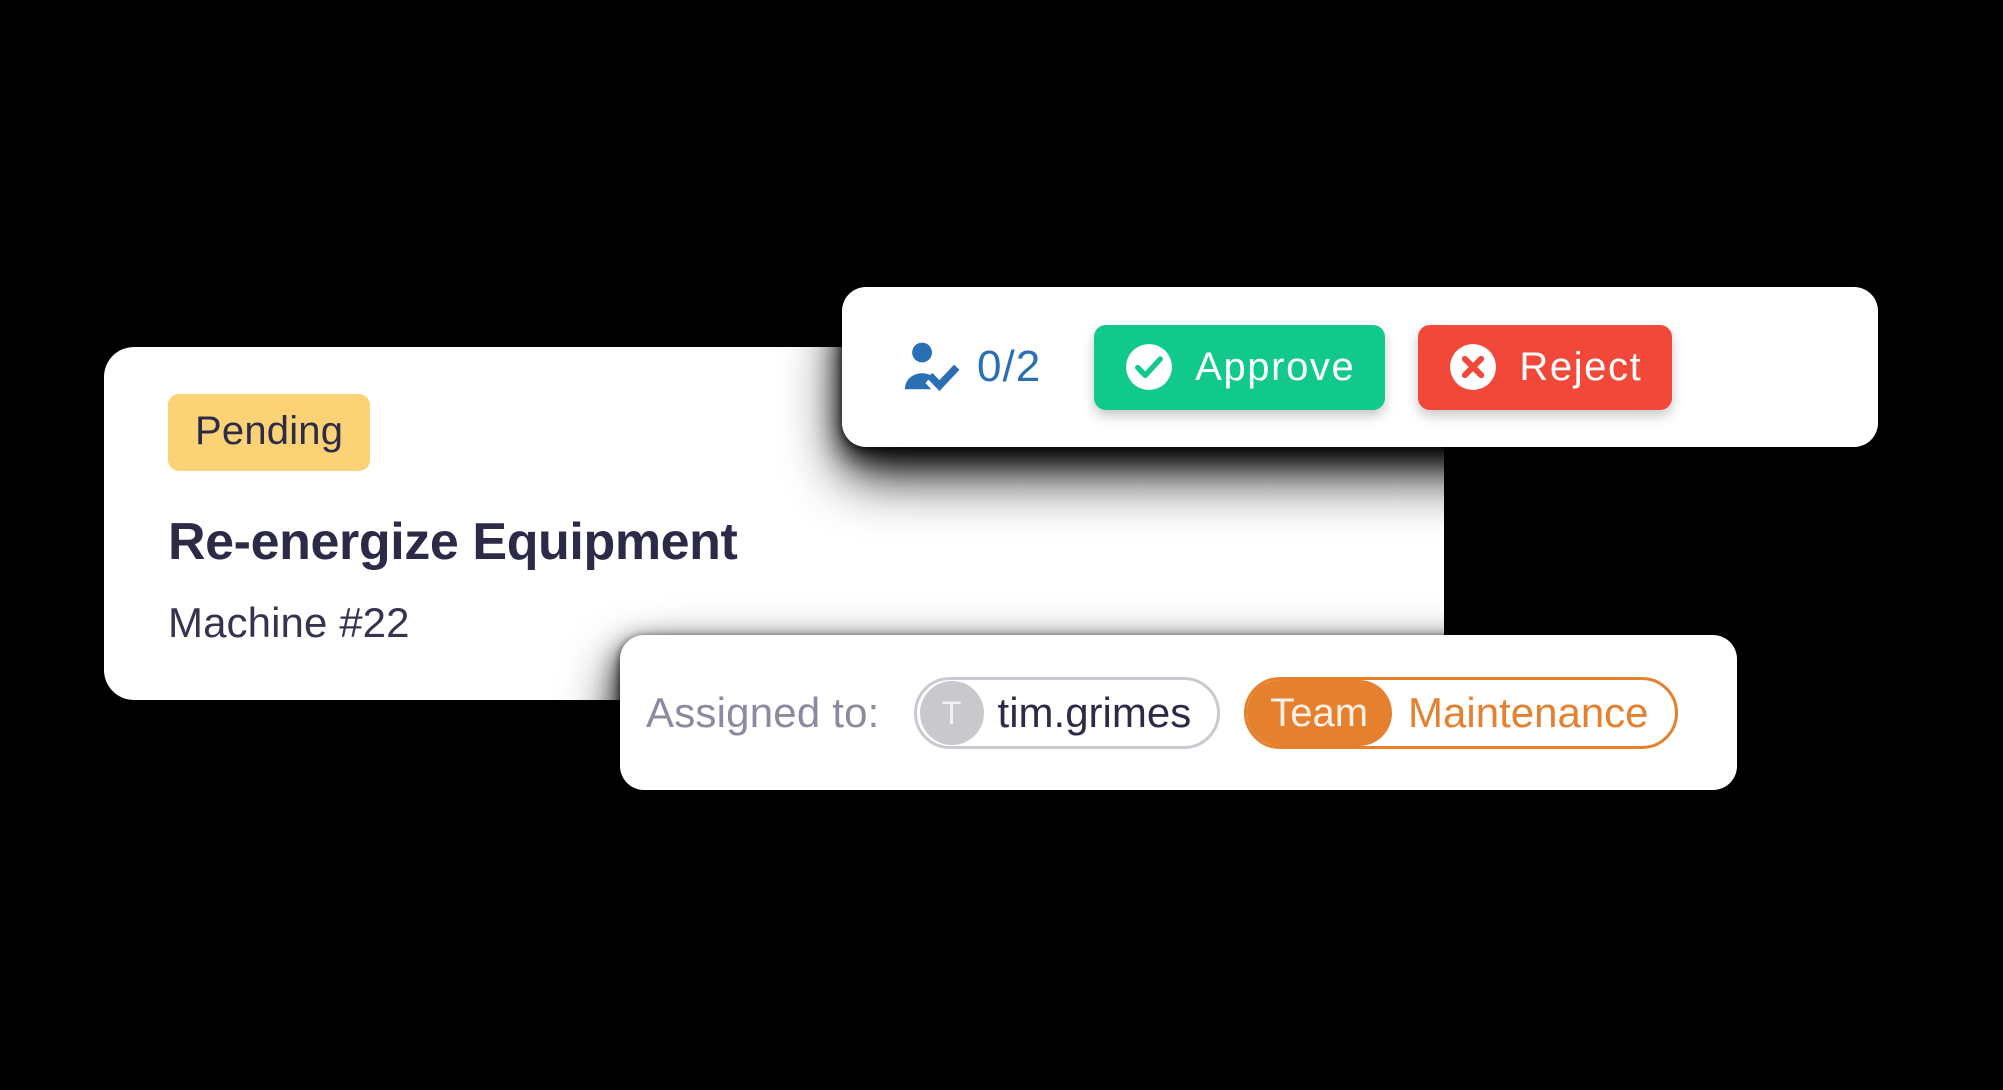 This screenshot has width=2003, height=1090. What do you see at coordinates (951, 712) in the screenshot?
I see `avatar: T` at bounding box center [951, 712].